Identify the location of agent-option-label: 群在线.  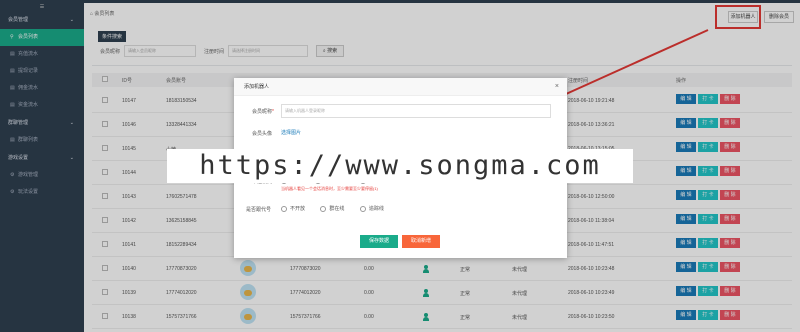
(337, 209).